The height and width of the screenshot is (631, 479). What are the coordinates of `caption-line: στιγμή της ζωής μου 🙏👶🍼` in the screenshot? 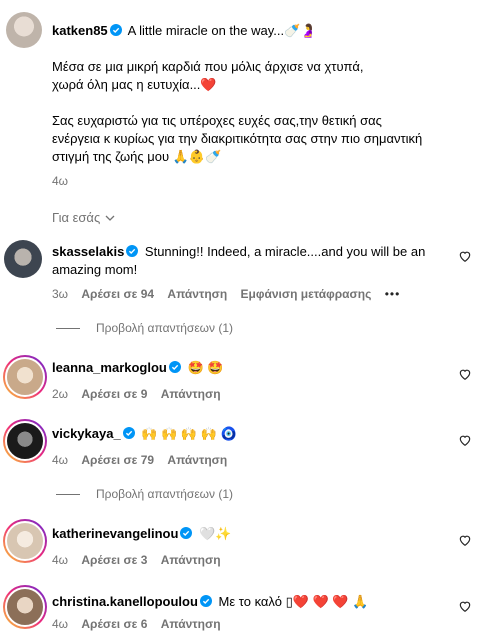 It's located at (137, 156).